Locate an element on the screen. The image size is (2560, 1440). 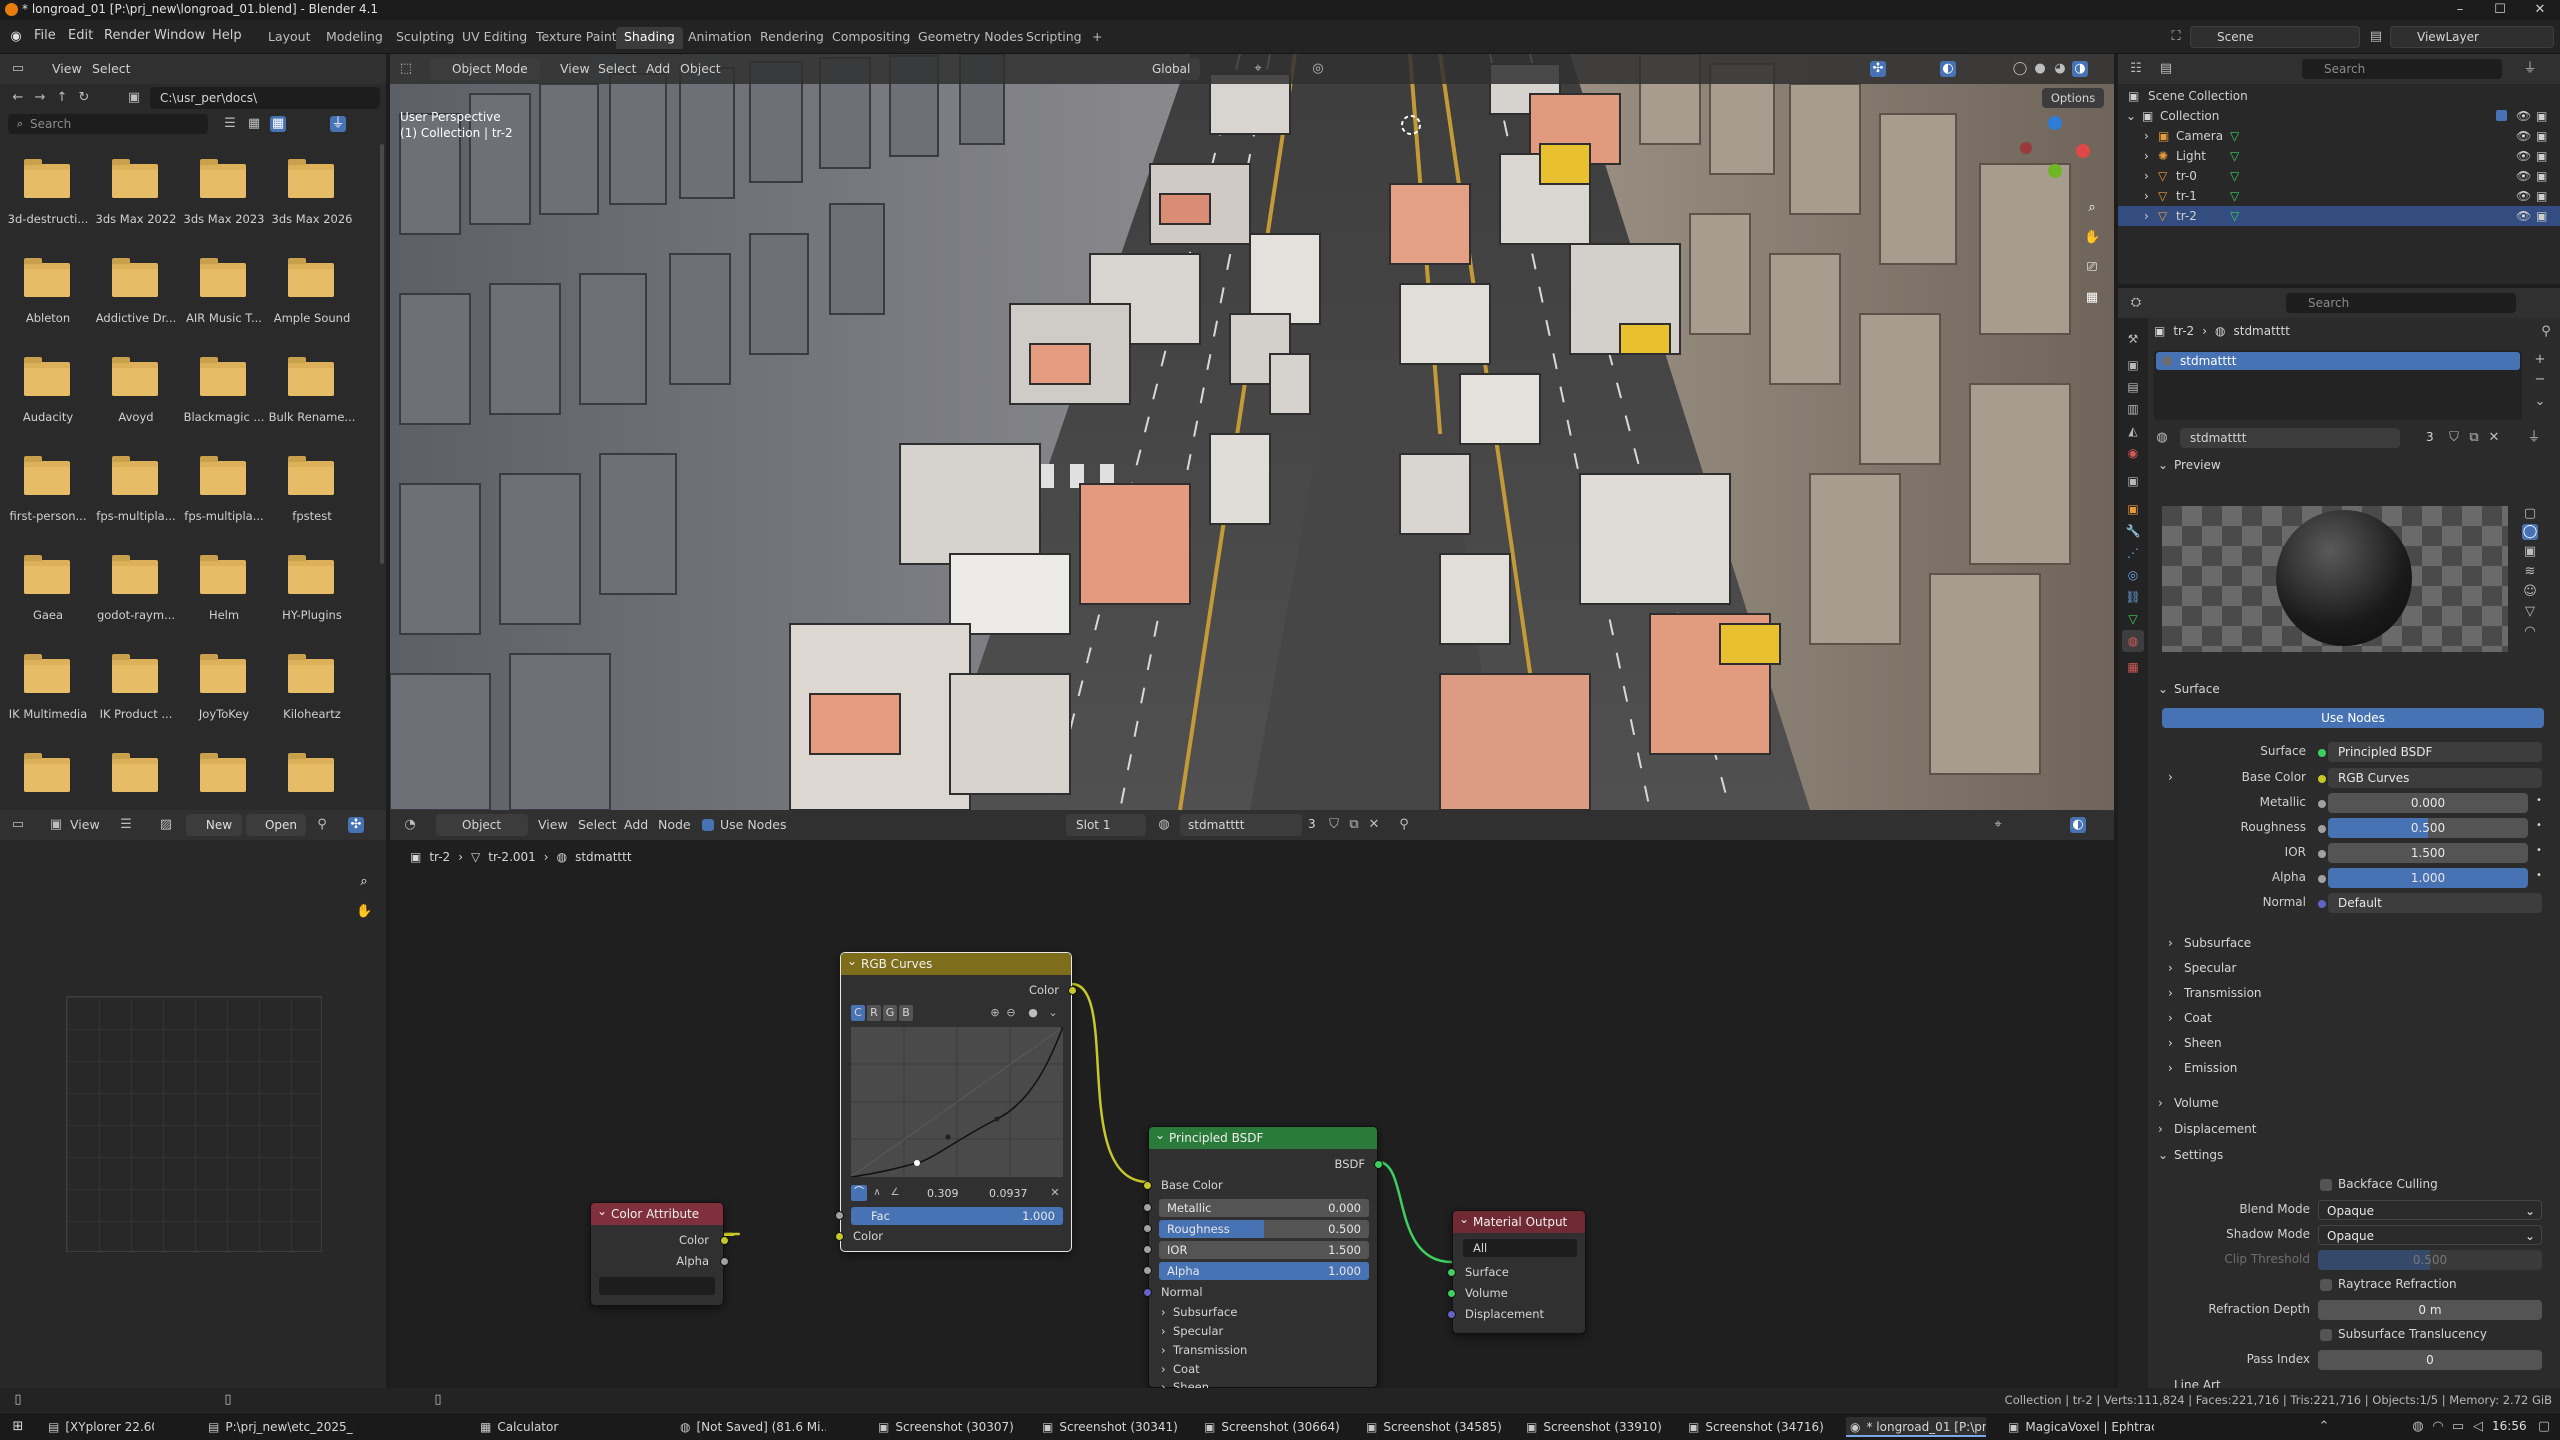
use-nodes-button: Use Nodes is located at coordinates (2353, 718).